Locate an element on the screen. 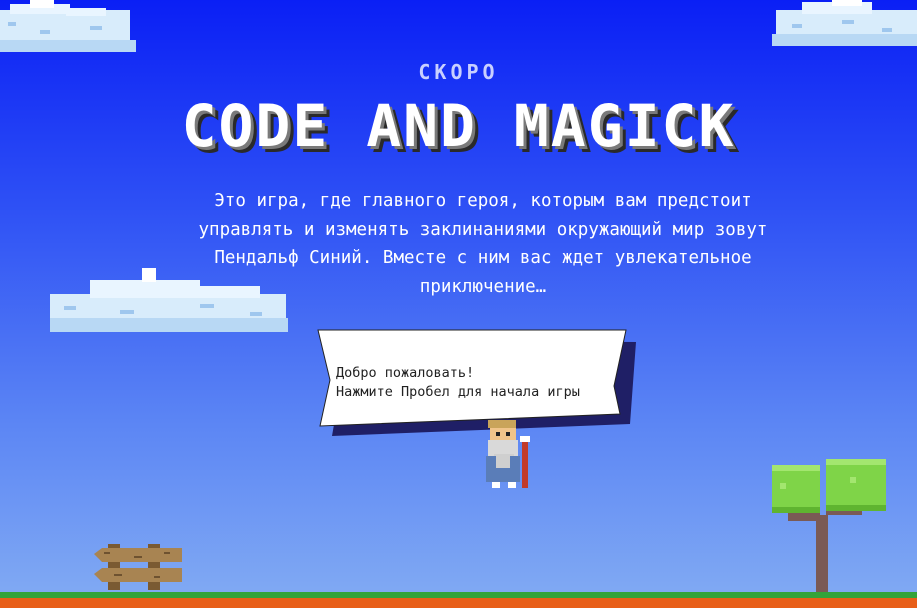  welcome-line: Добро пожаловать! is located at coordinates (405, 373).